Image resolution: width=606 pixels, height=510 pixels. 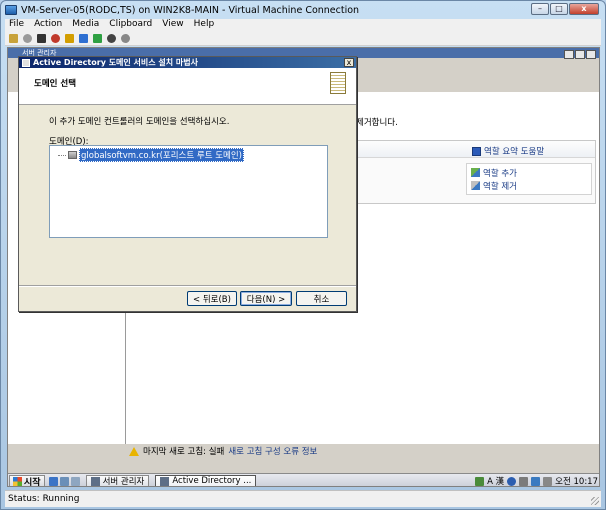 I want to click on server-manager-quick-icon, so click(x=75, y=481).